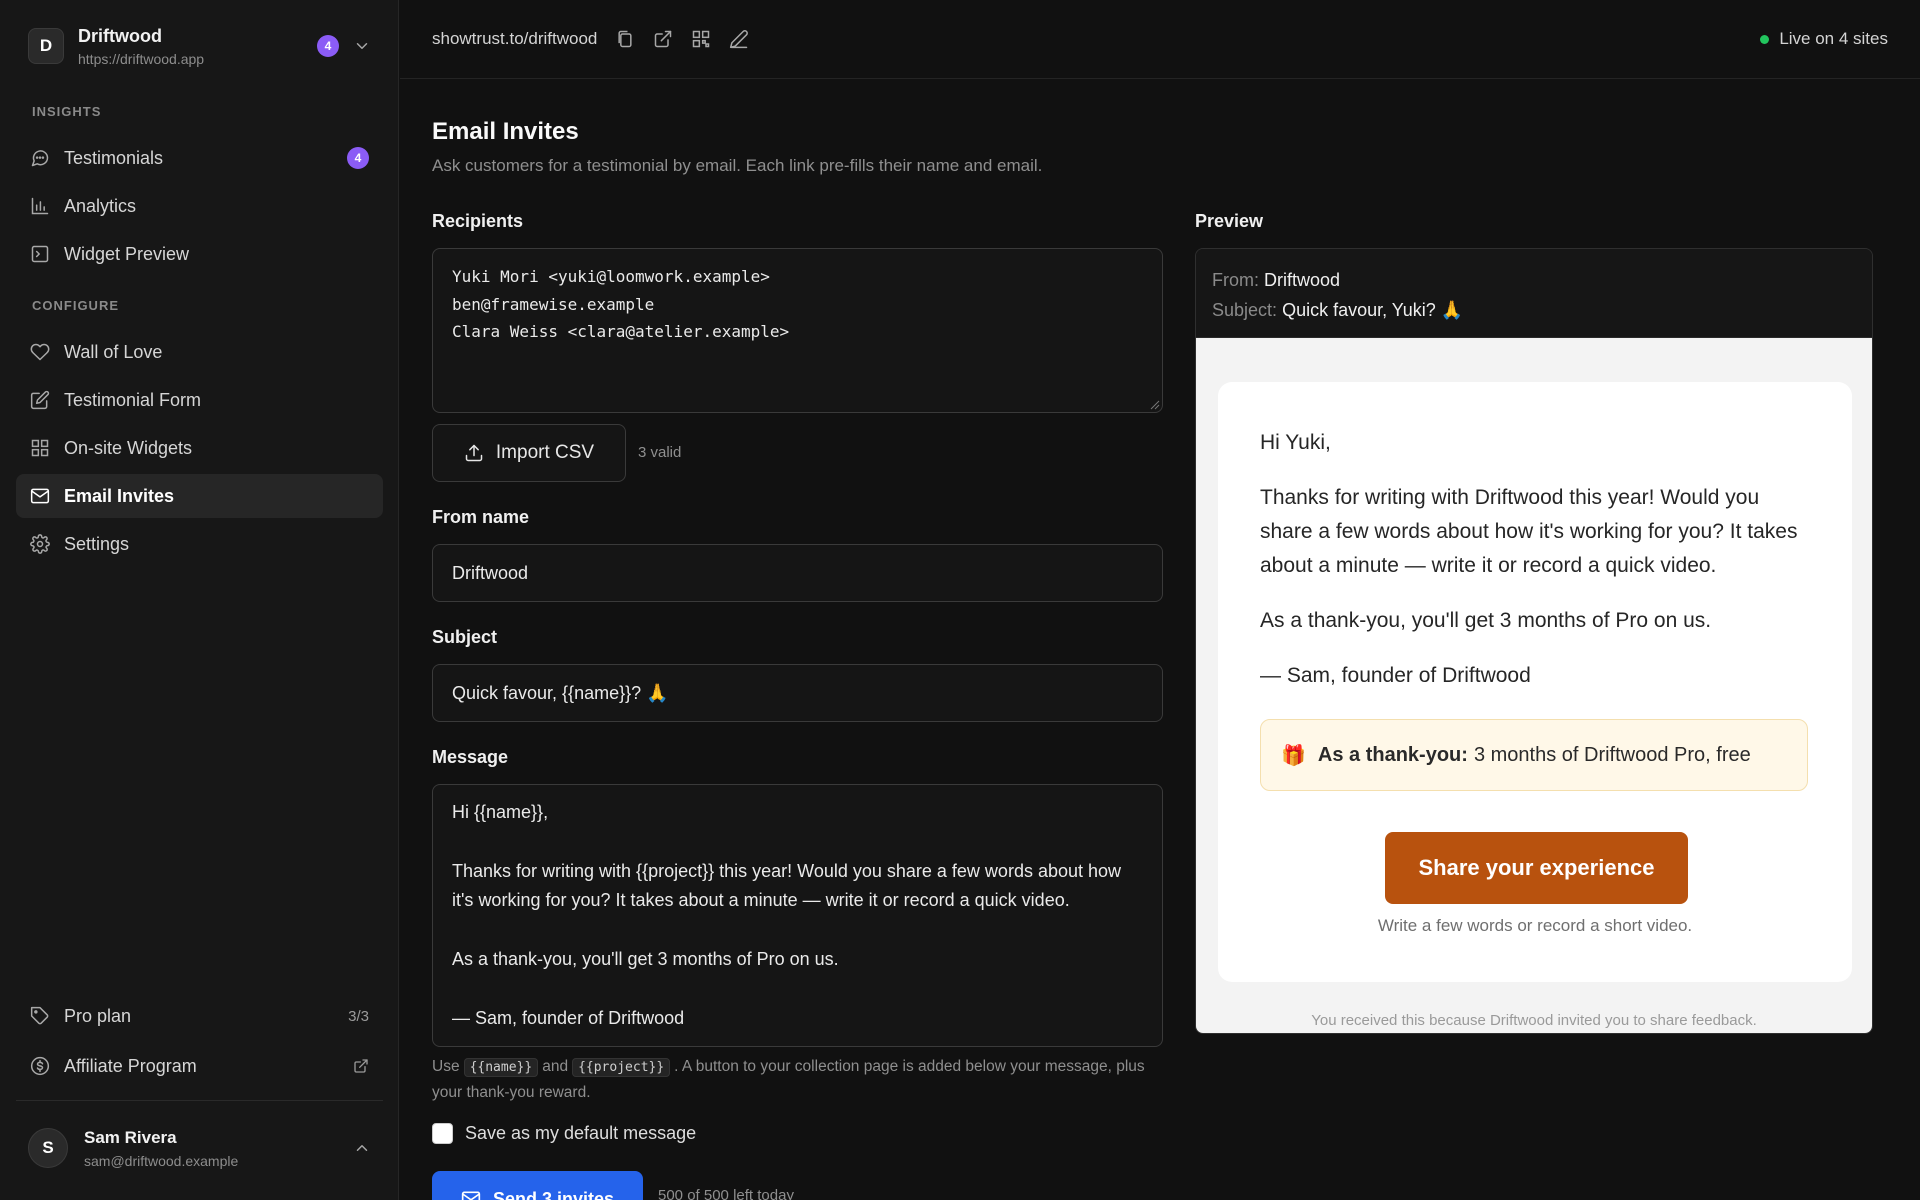 The image size is (1920, 1200). Describe the element at coordinates (581, 1133) in the screenshot. I see `save-default-label: Save as my default message` at that location.